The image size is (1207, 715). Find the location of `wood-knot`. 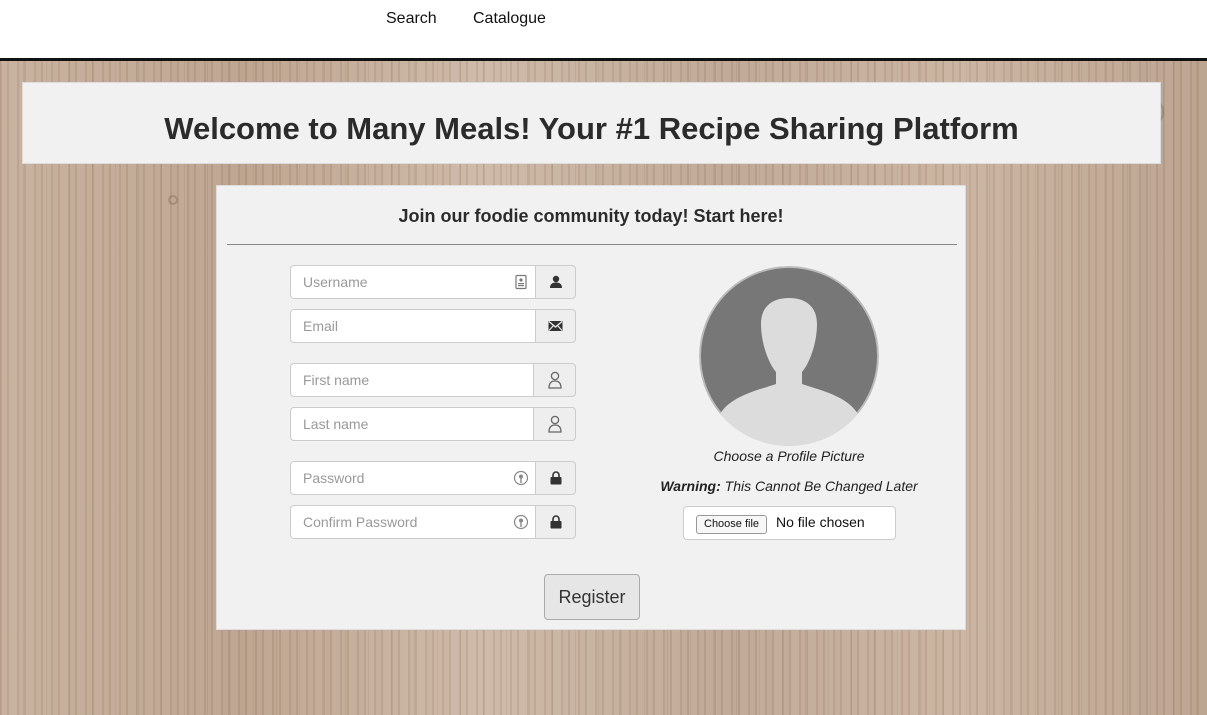

wood-knot is located at coordinates (173, 200).